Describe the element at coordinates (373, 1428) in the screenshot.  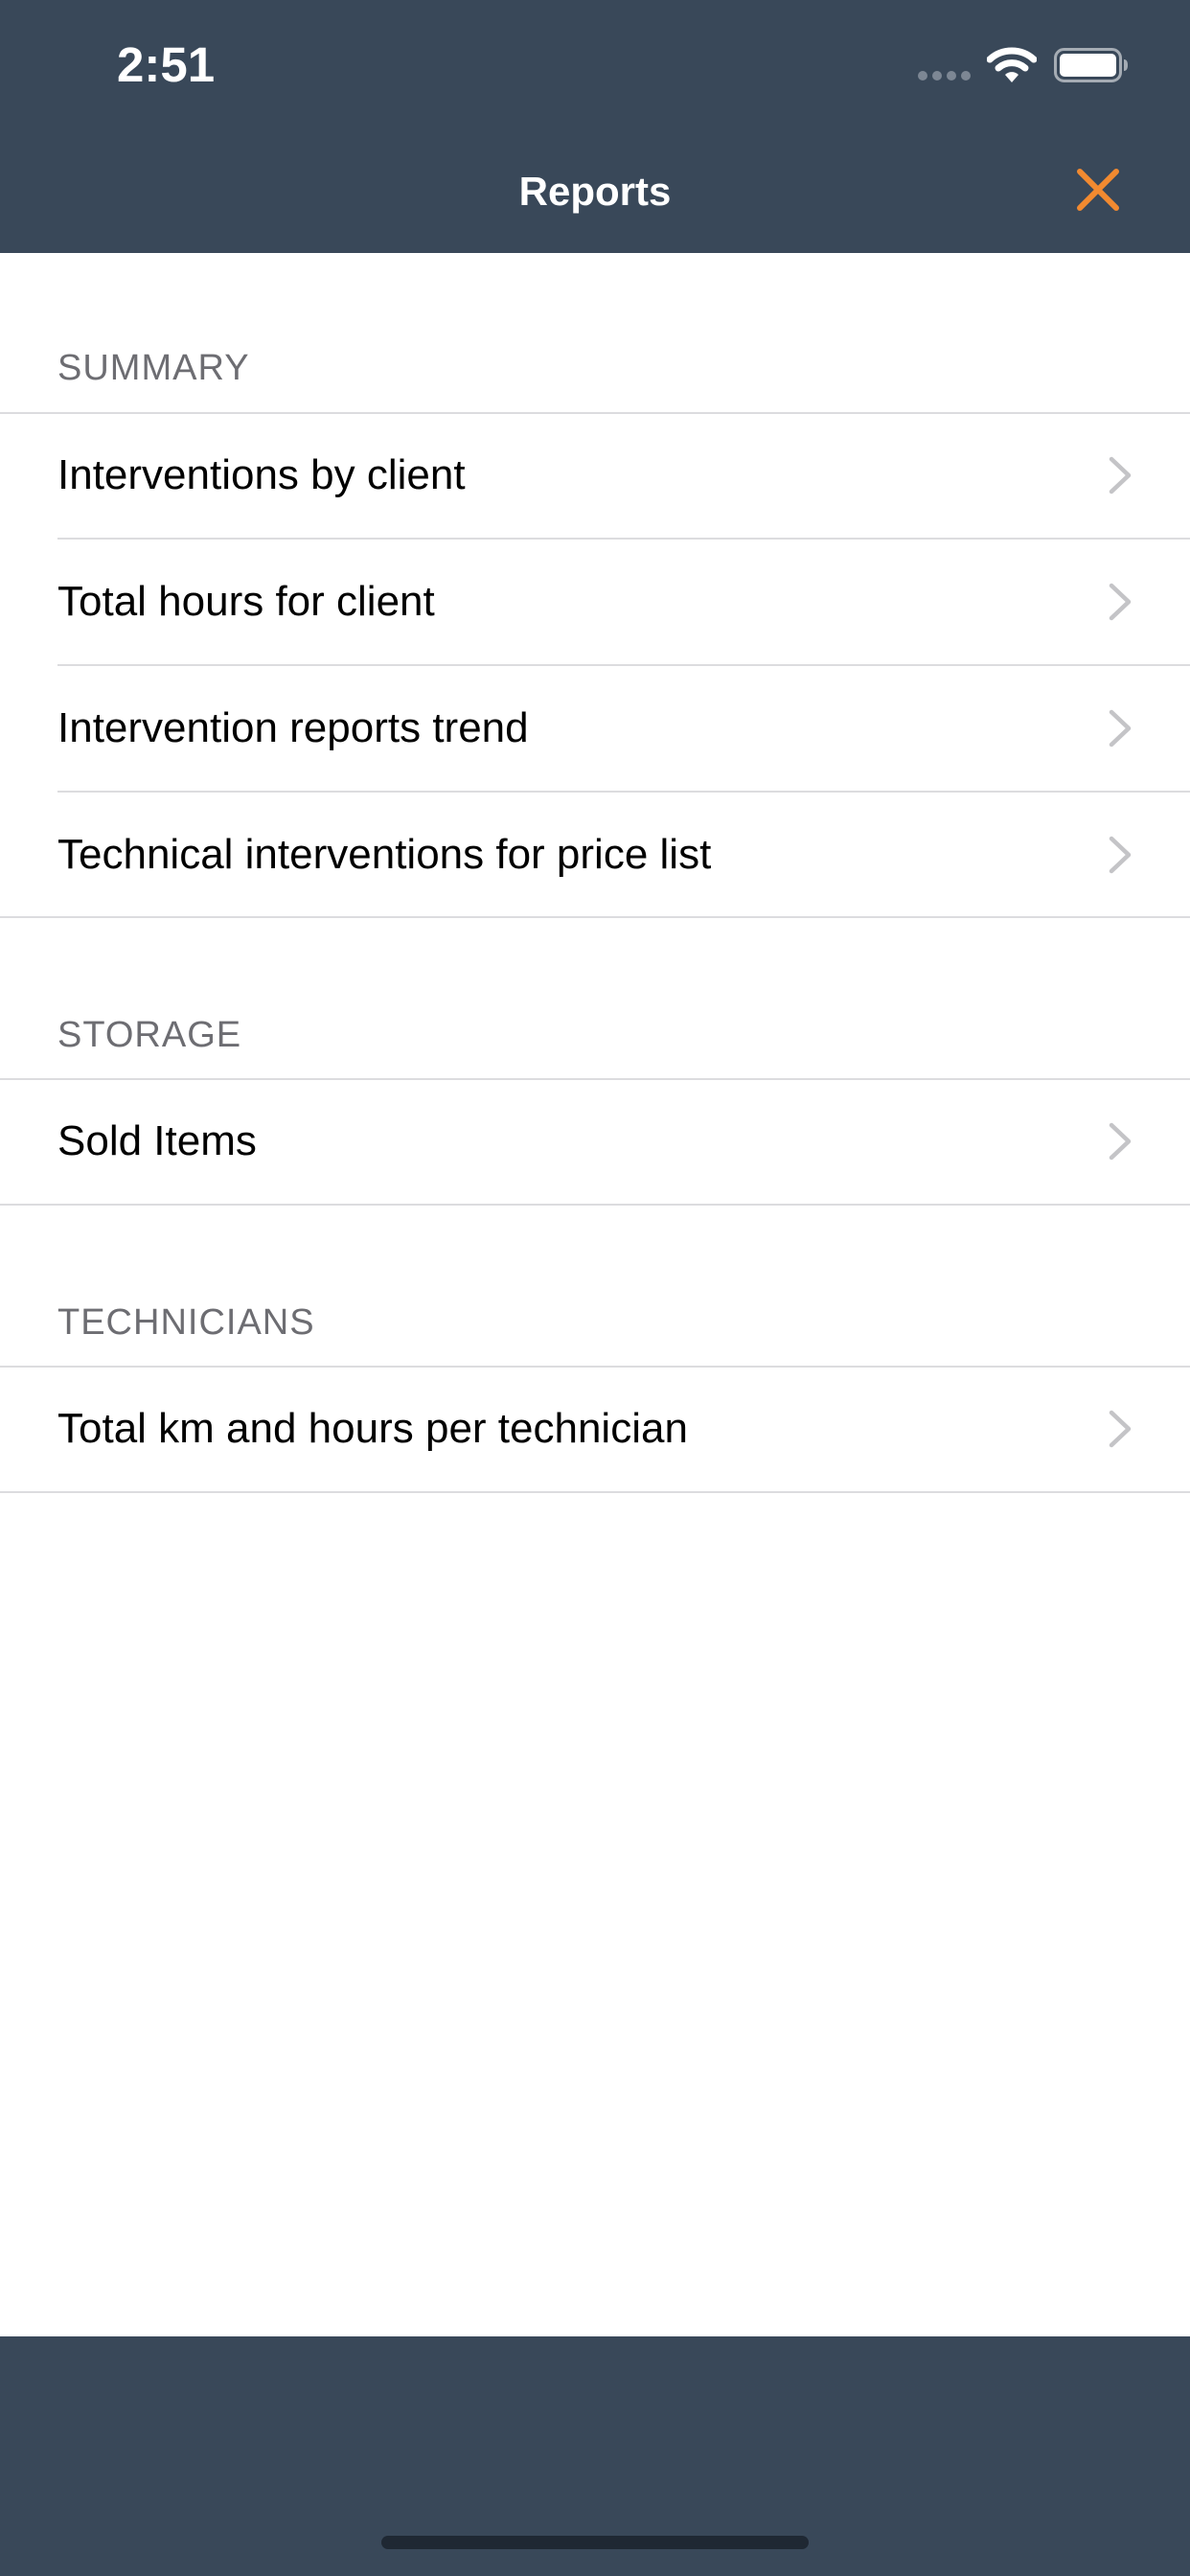
I see `report-item-label: Total km and hours per technician` at that location.